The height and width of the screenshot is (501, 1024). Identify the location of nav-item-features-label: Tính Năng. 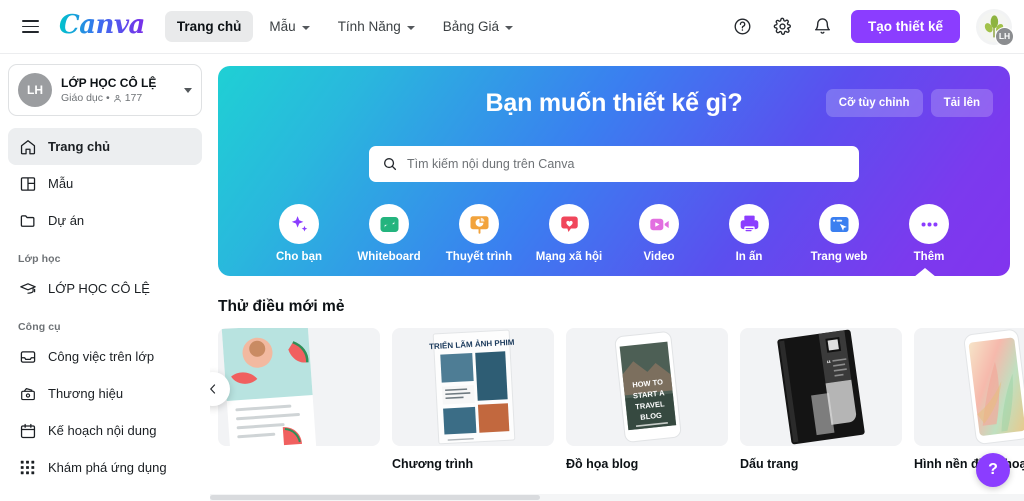
(369, 26).